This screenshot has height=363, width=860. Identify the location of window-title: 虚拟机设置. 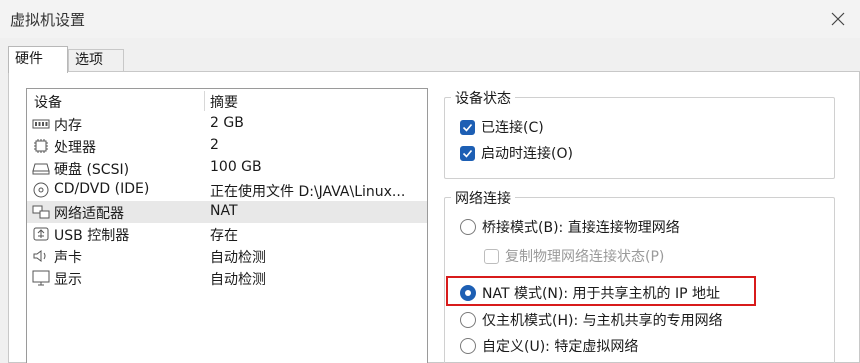
(48, 20).